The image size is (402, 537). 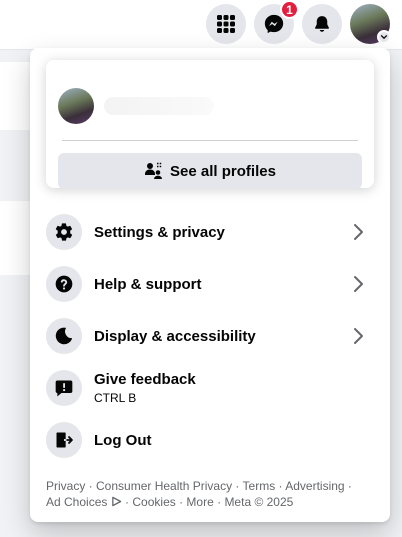 I want to click on menu-item-give-feedback: Give feedback CTRL B, so click(x=210, y=388).